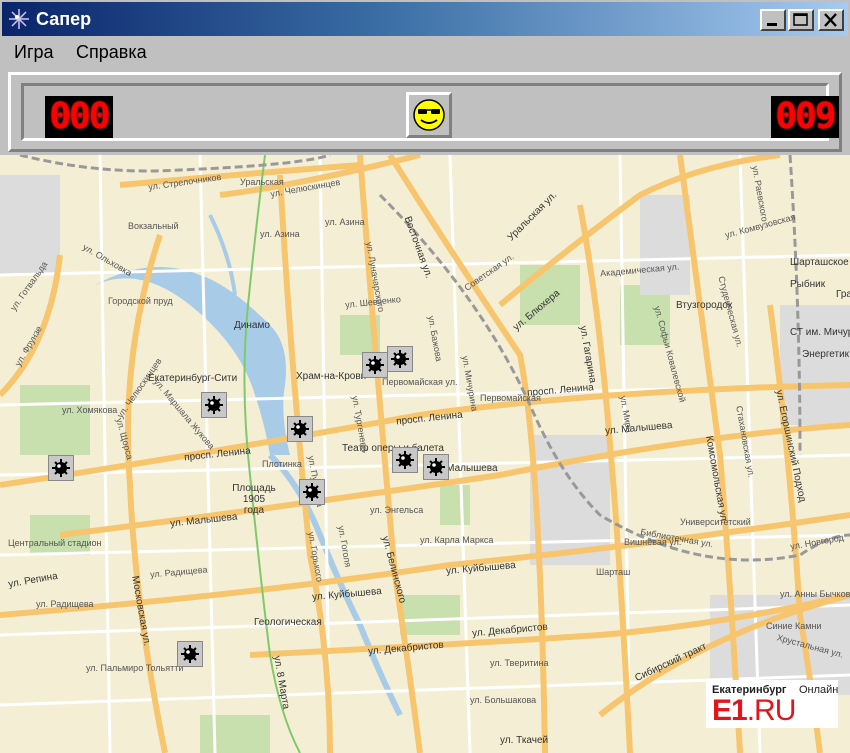 This screenshot has height=753, width=850. What do you see at coordinates (819, 690) in the screenshot?
I see `brand-online: Онлайн` at bounding box center [819, 690].